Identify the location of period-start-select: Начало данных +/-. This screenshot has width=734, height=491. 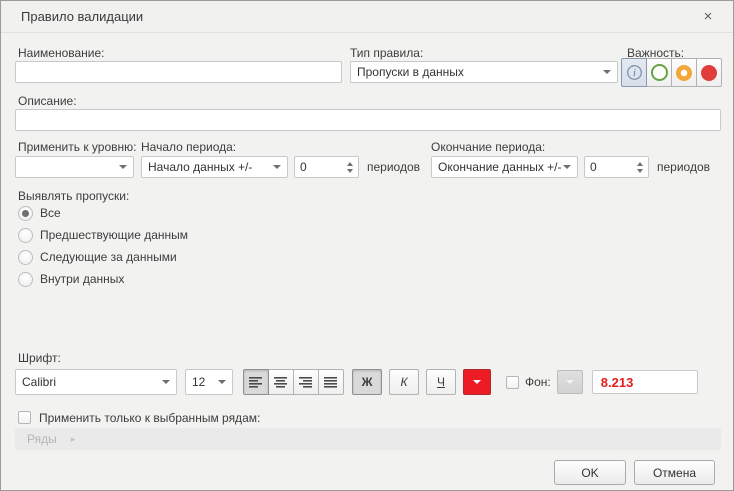
(214, 167).